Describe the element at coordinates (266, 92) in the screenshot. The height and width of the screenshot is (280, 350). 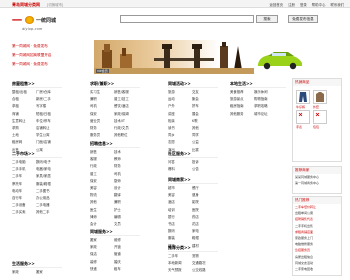
I see `category-link: 娱乐休闲` at that location.